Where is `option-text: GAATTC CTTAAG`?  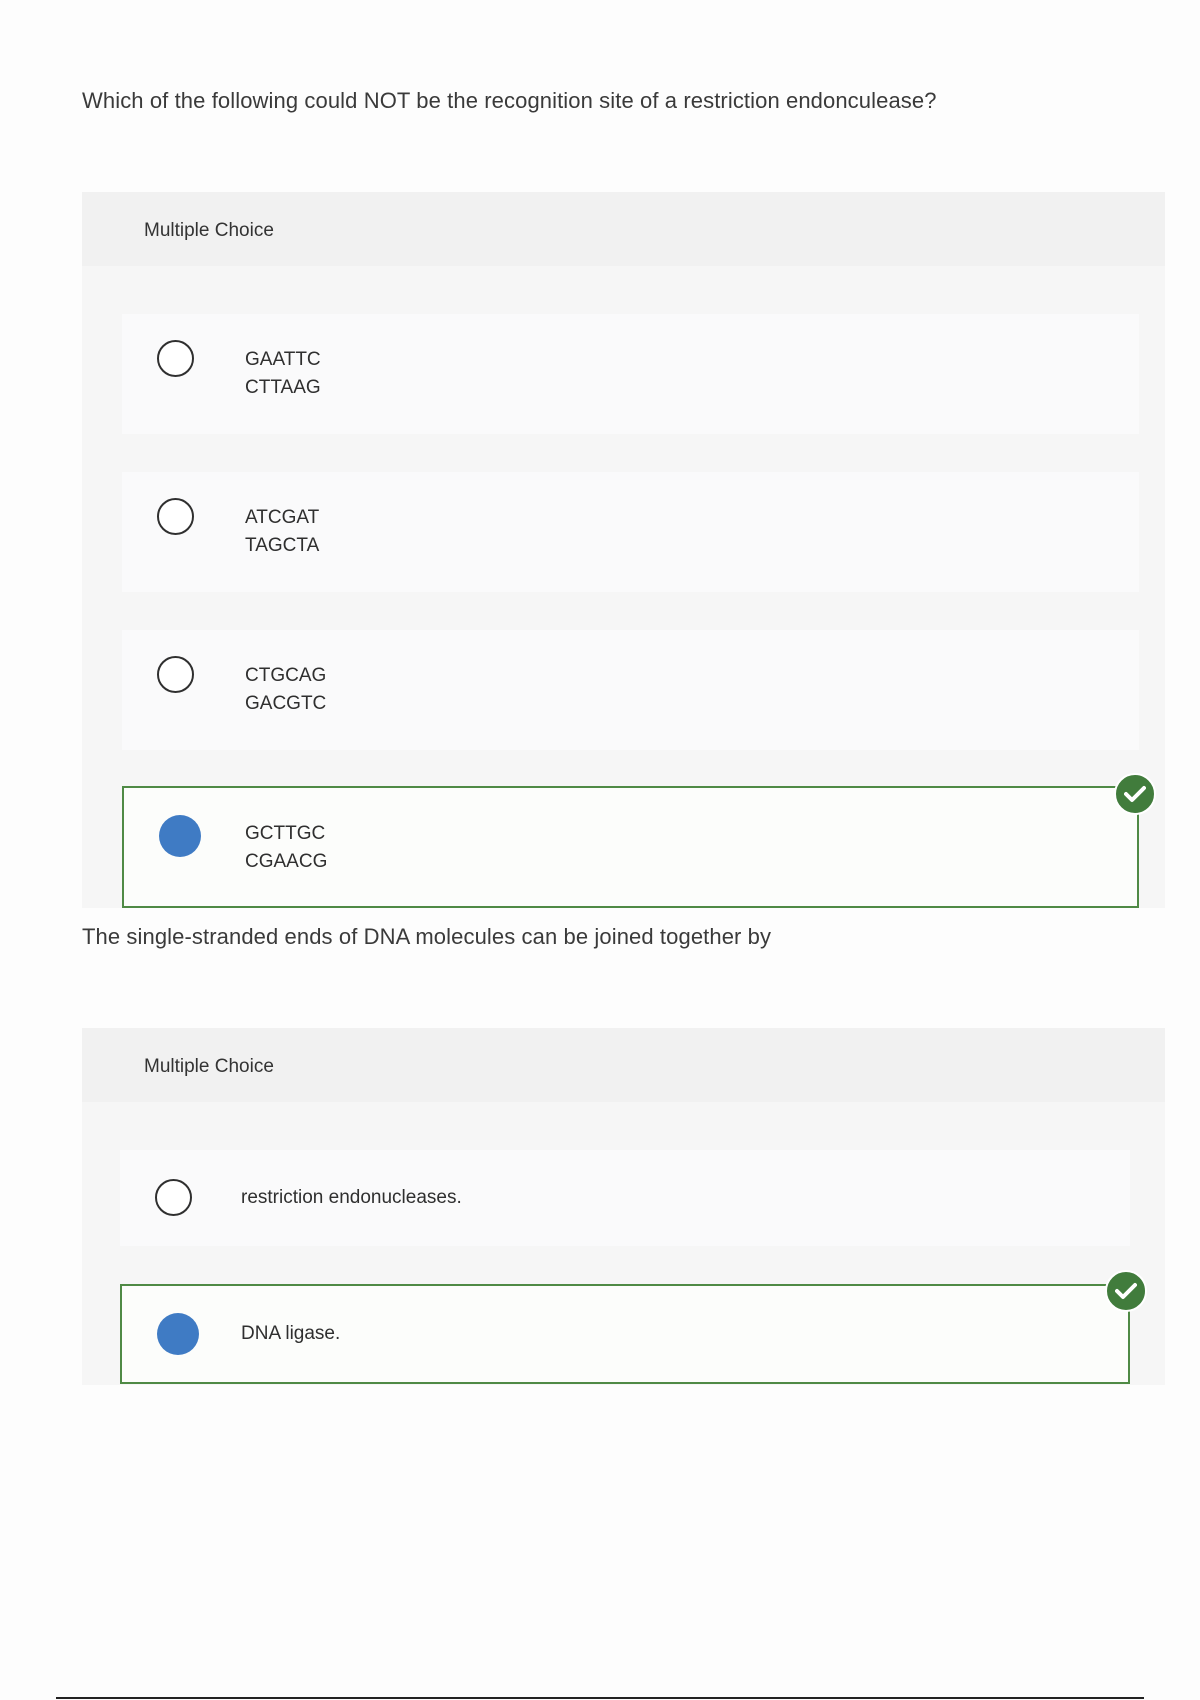
option-text: GAATTC CTTAAG is located at coordinates (283, 374).